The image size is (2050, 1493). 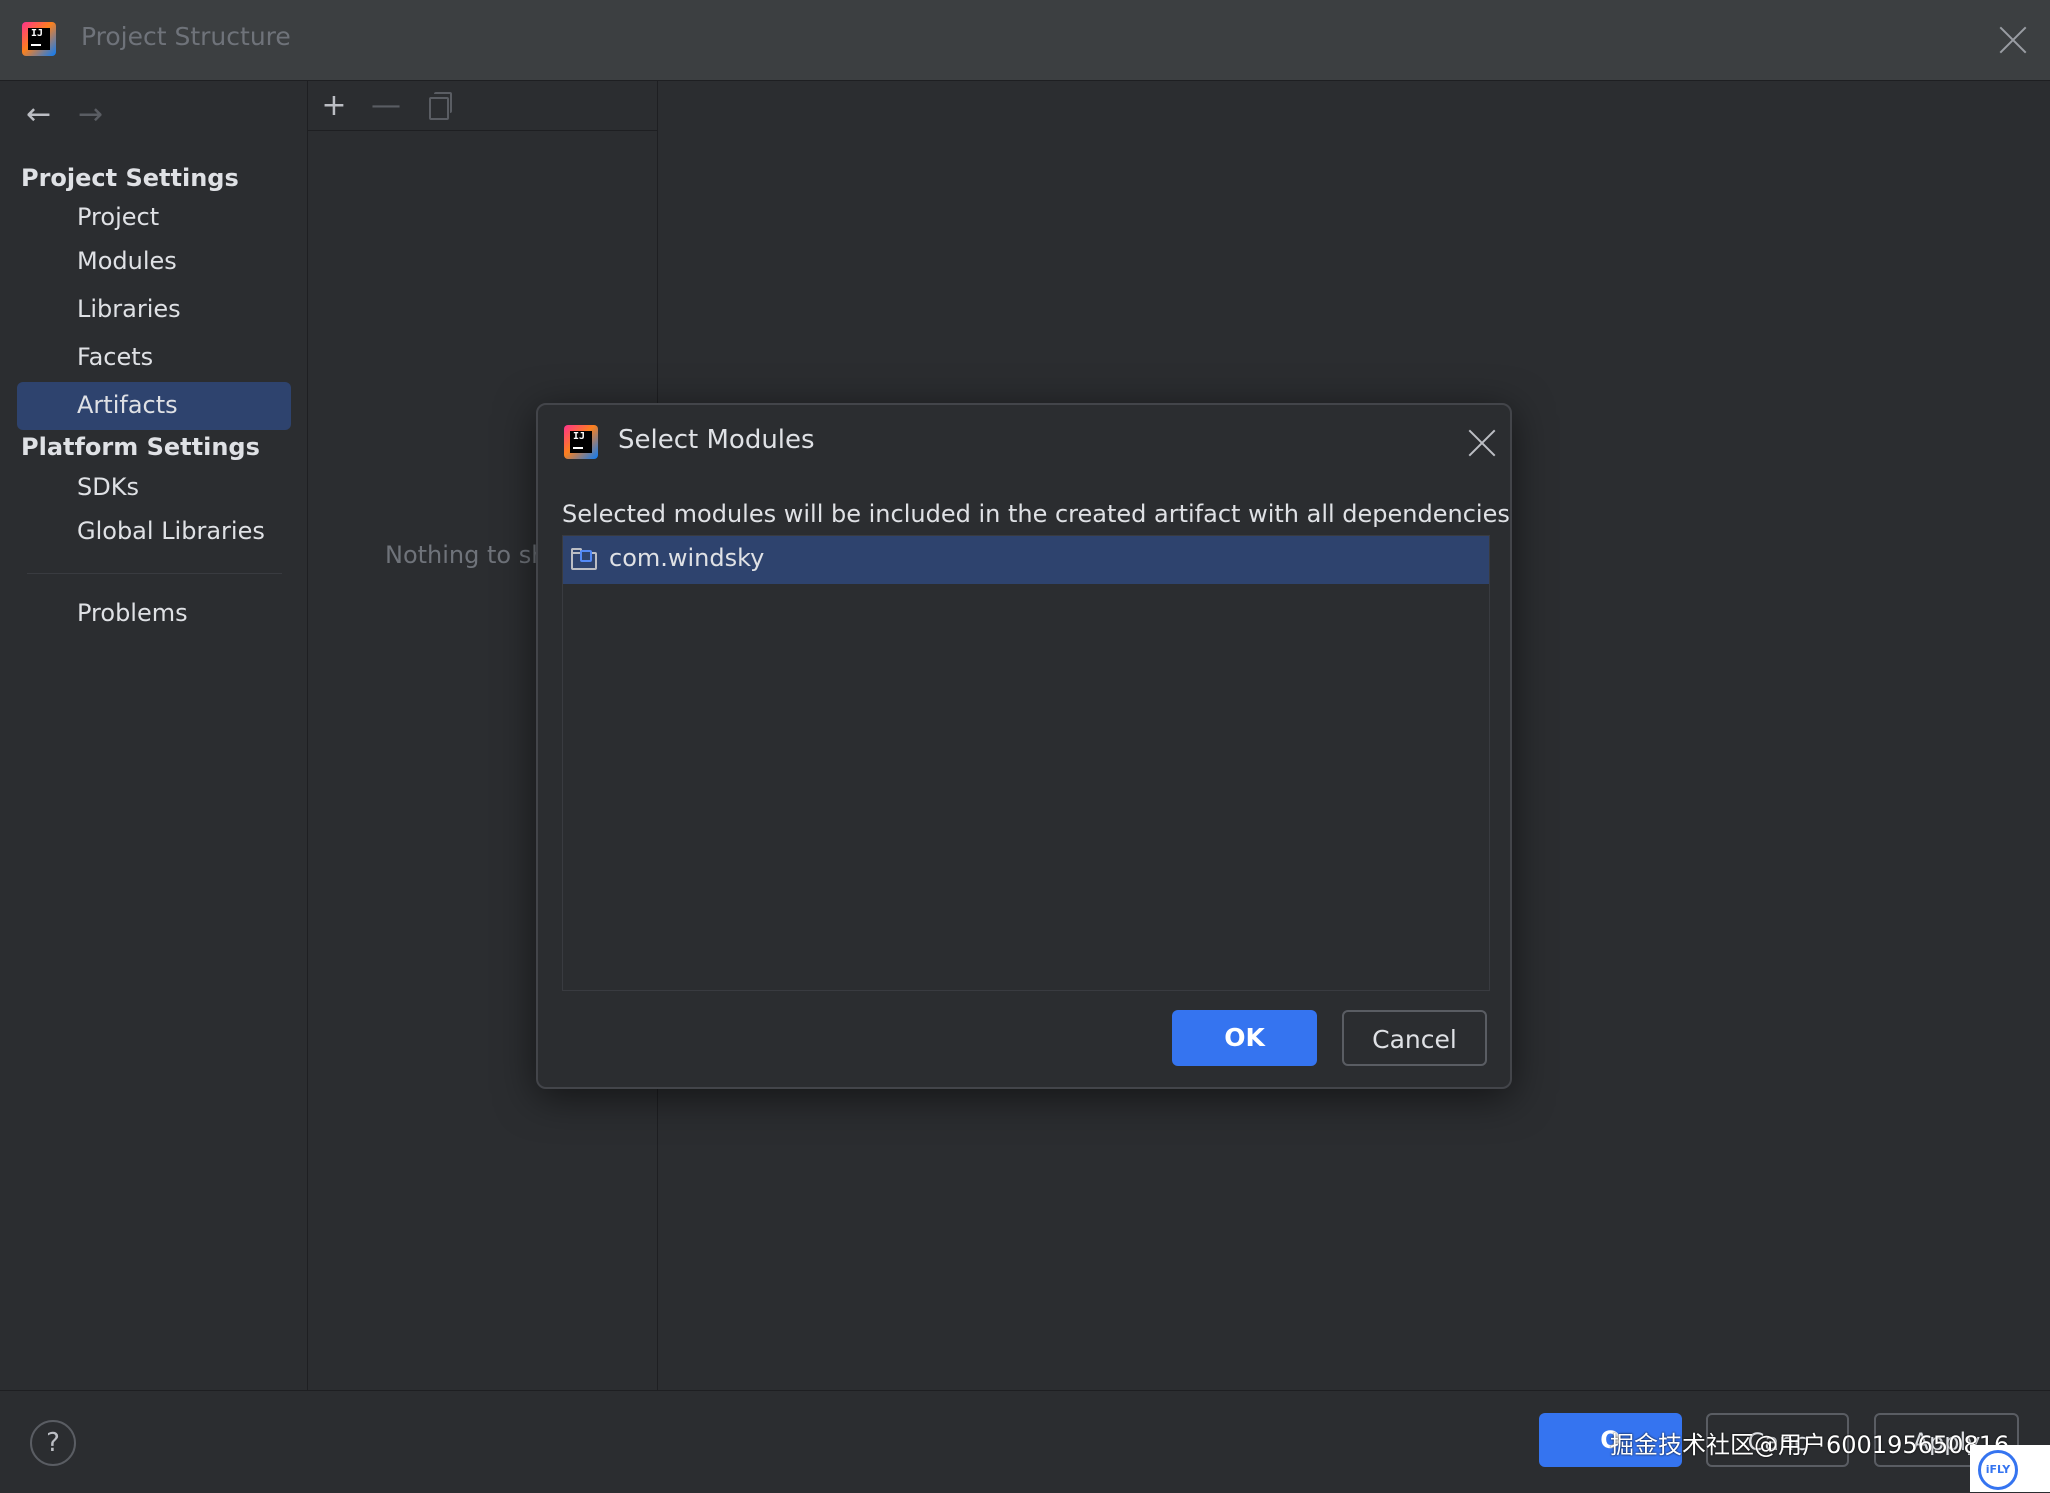 I want to click on dialog-title: Select Modules, so click(x=716, y=440).